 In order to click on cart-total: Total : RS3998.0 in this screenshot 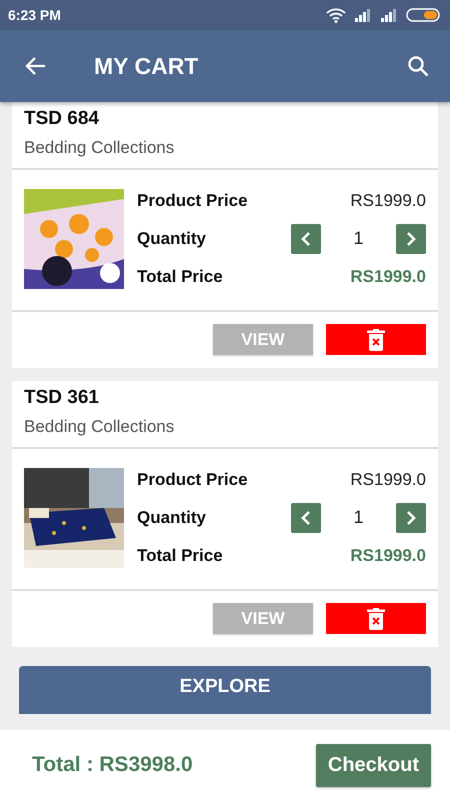, I will do `click(112, 765)`.